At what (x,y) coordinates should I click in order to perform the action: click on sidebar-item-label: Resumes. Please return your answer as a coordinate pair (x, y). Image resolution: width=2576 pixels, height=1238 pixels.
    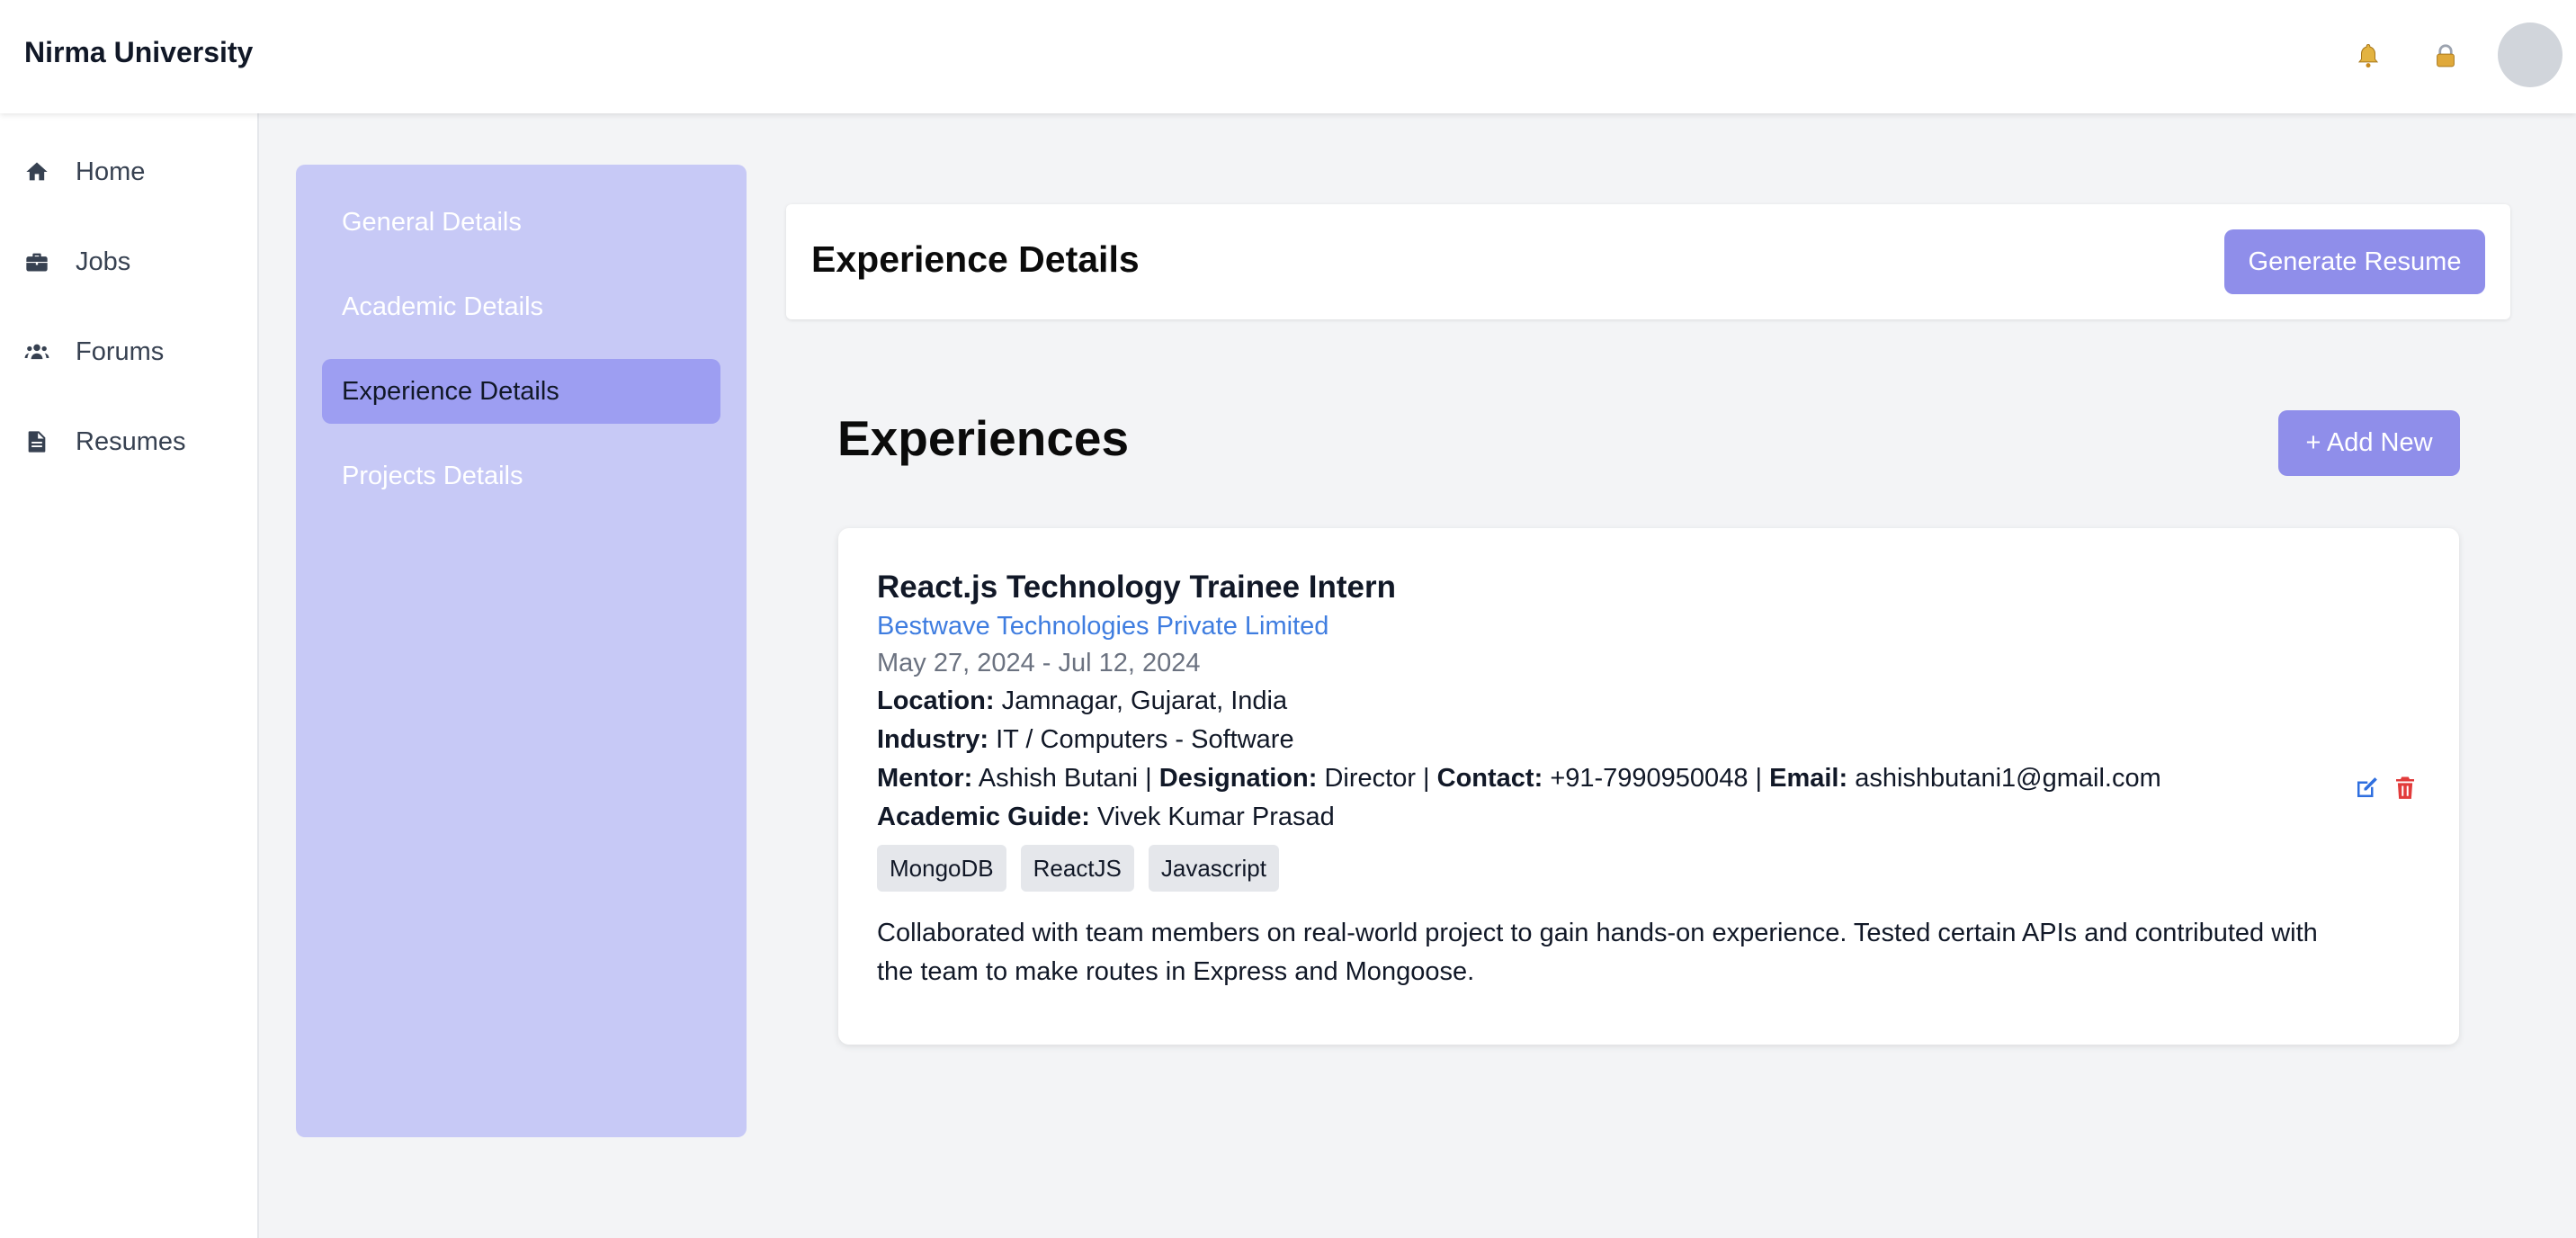
    Looking at the image, I should click on (131, 441).